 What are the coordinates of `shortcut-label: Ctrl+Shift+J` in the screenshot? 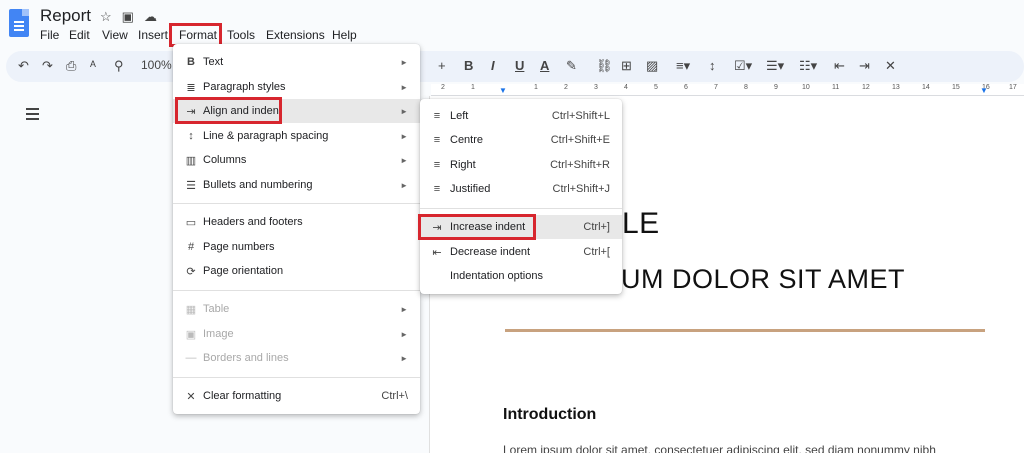 It's located at (581, 189).